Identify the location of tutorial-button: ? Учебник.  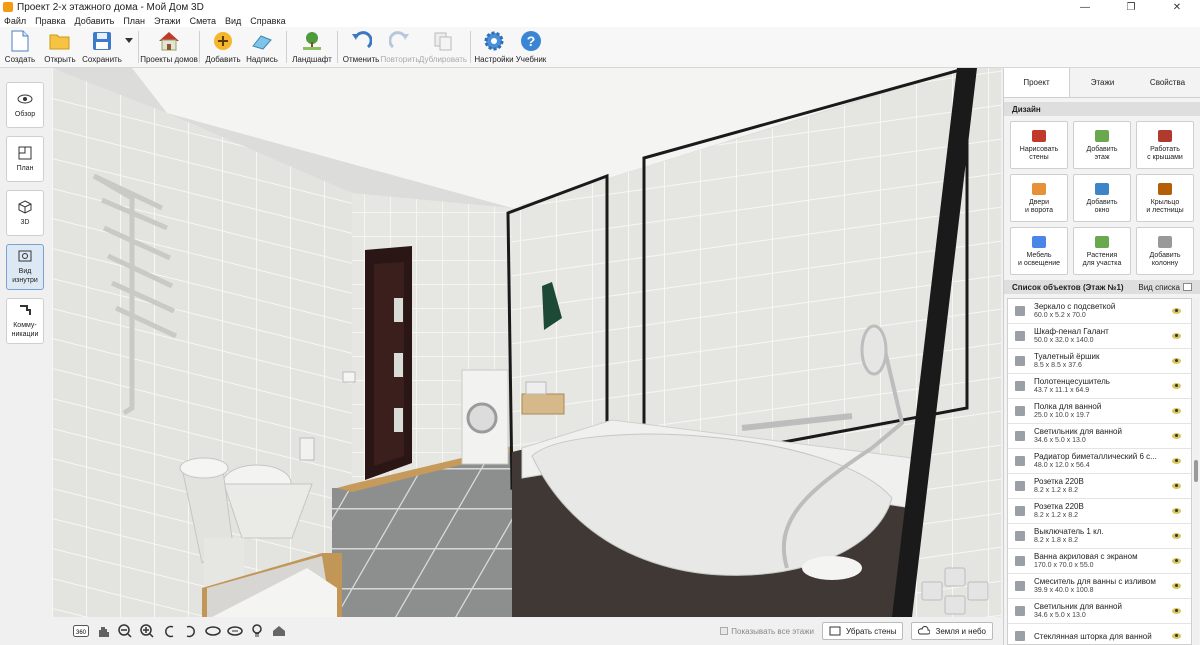
(531, 47).